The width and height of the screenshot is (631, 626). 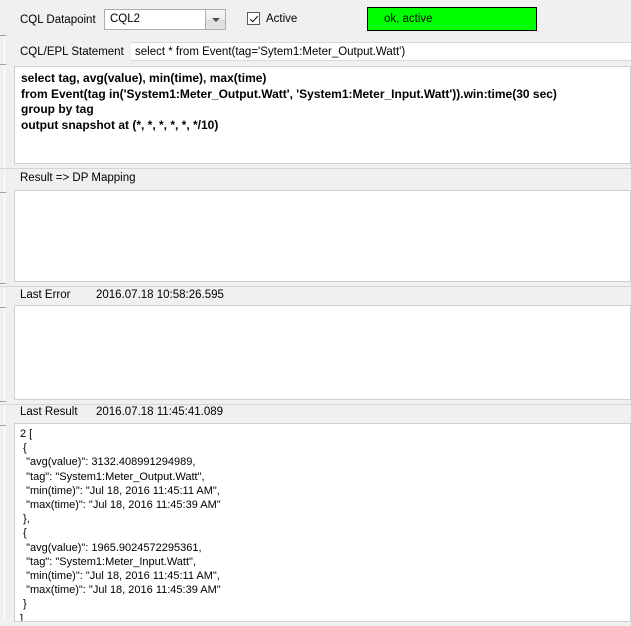 I want to click on status-badge-text: ok, active, so click(x=408, y=19).